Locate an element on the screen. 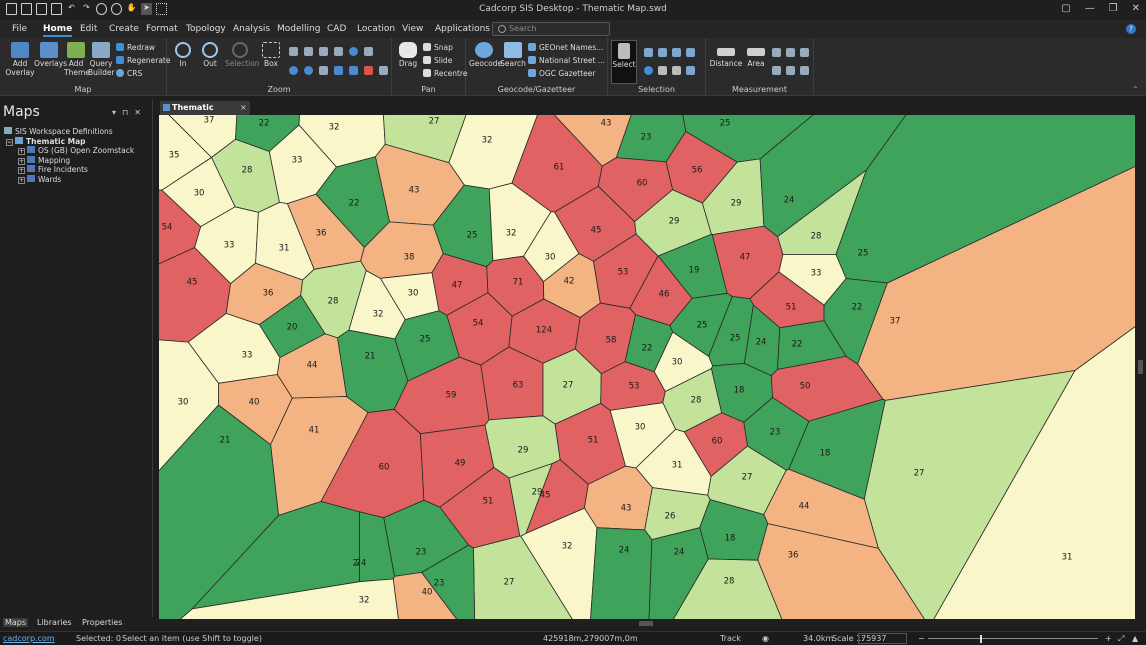 The image size is (1146, 645). tab-home: Home is located at coordinates (58, 30).